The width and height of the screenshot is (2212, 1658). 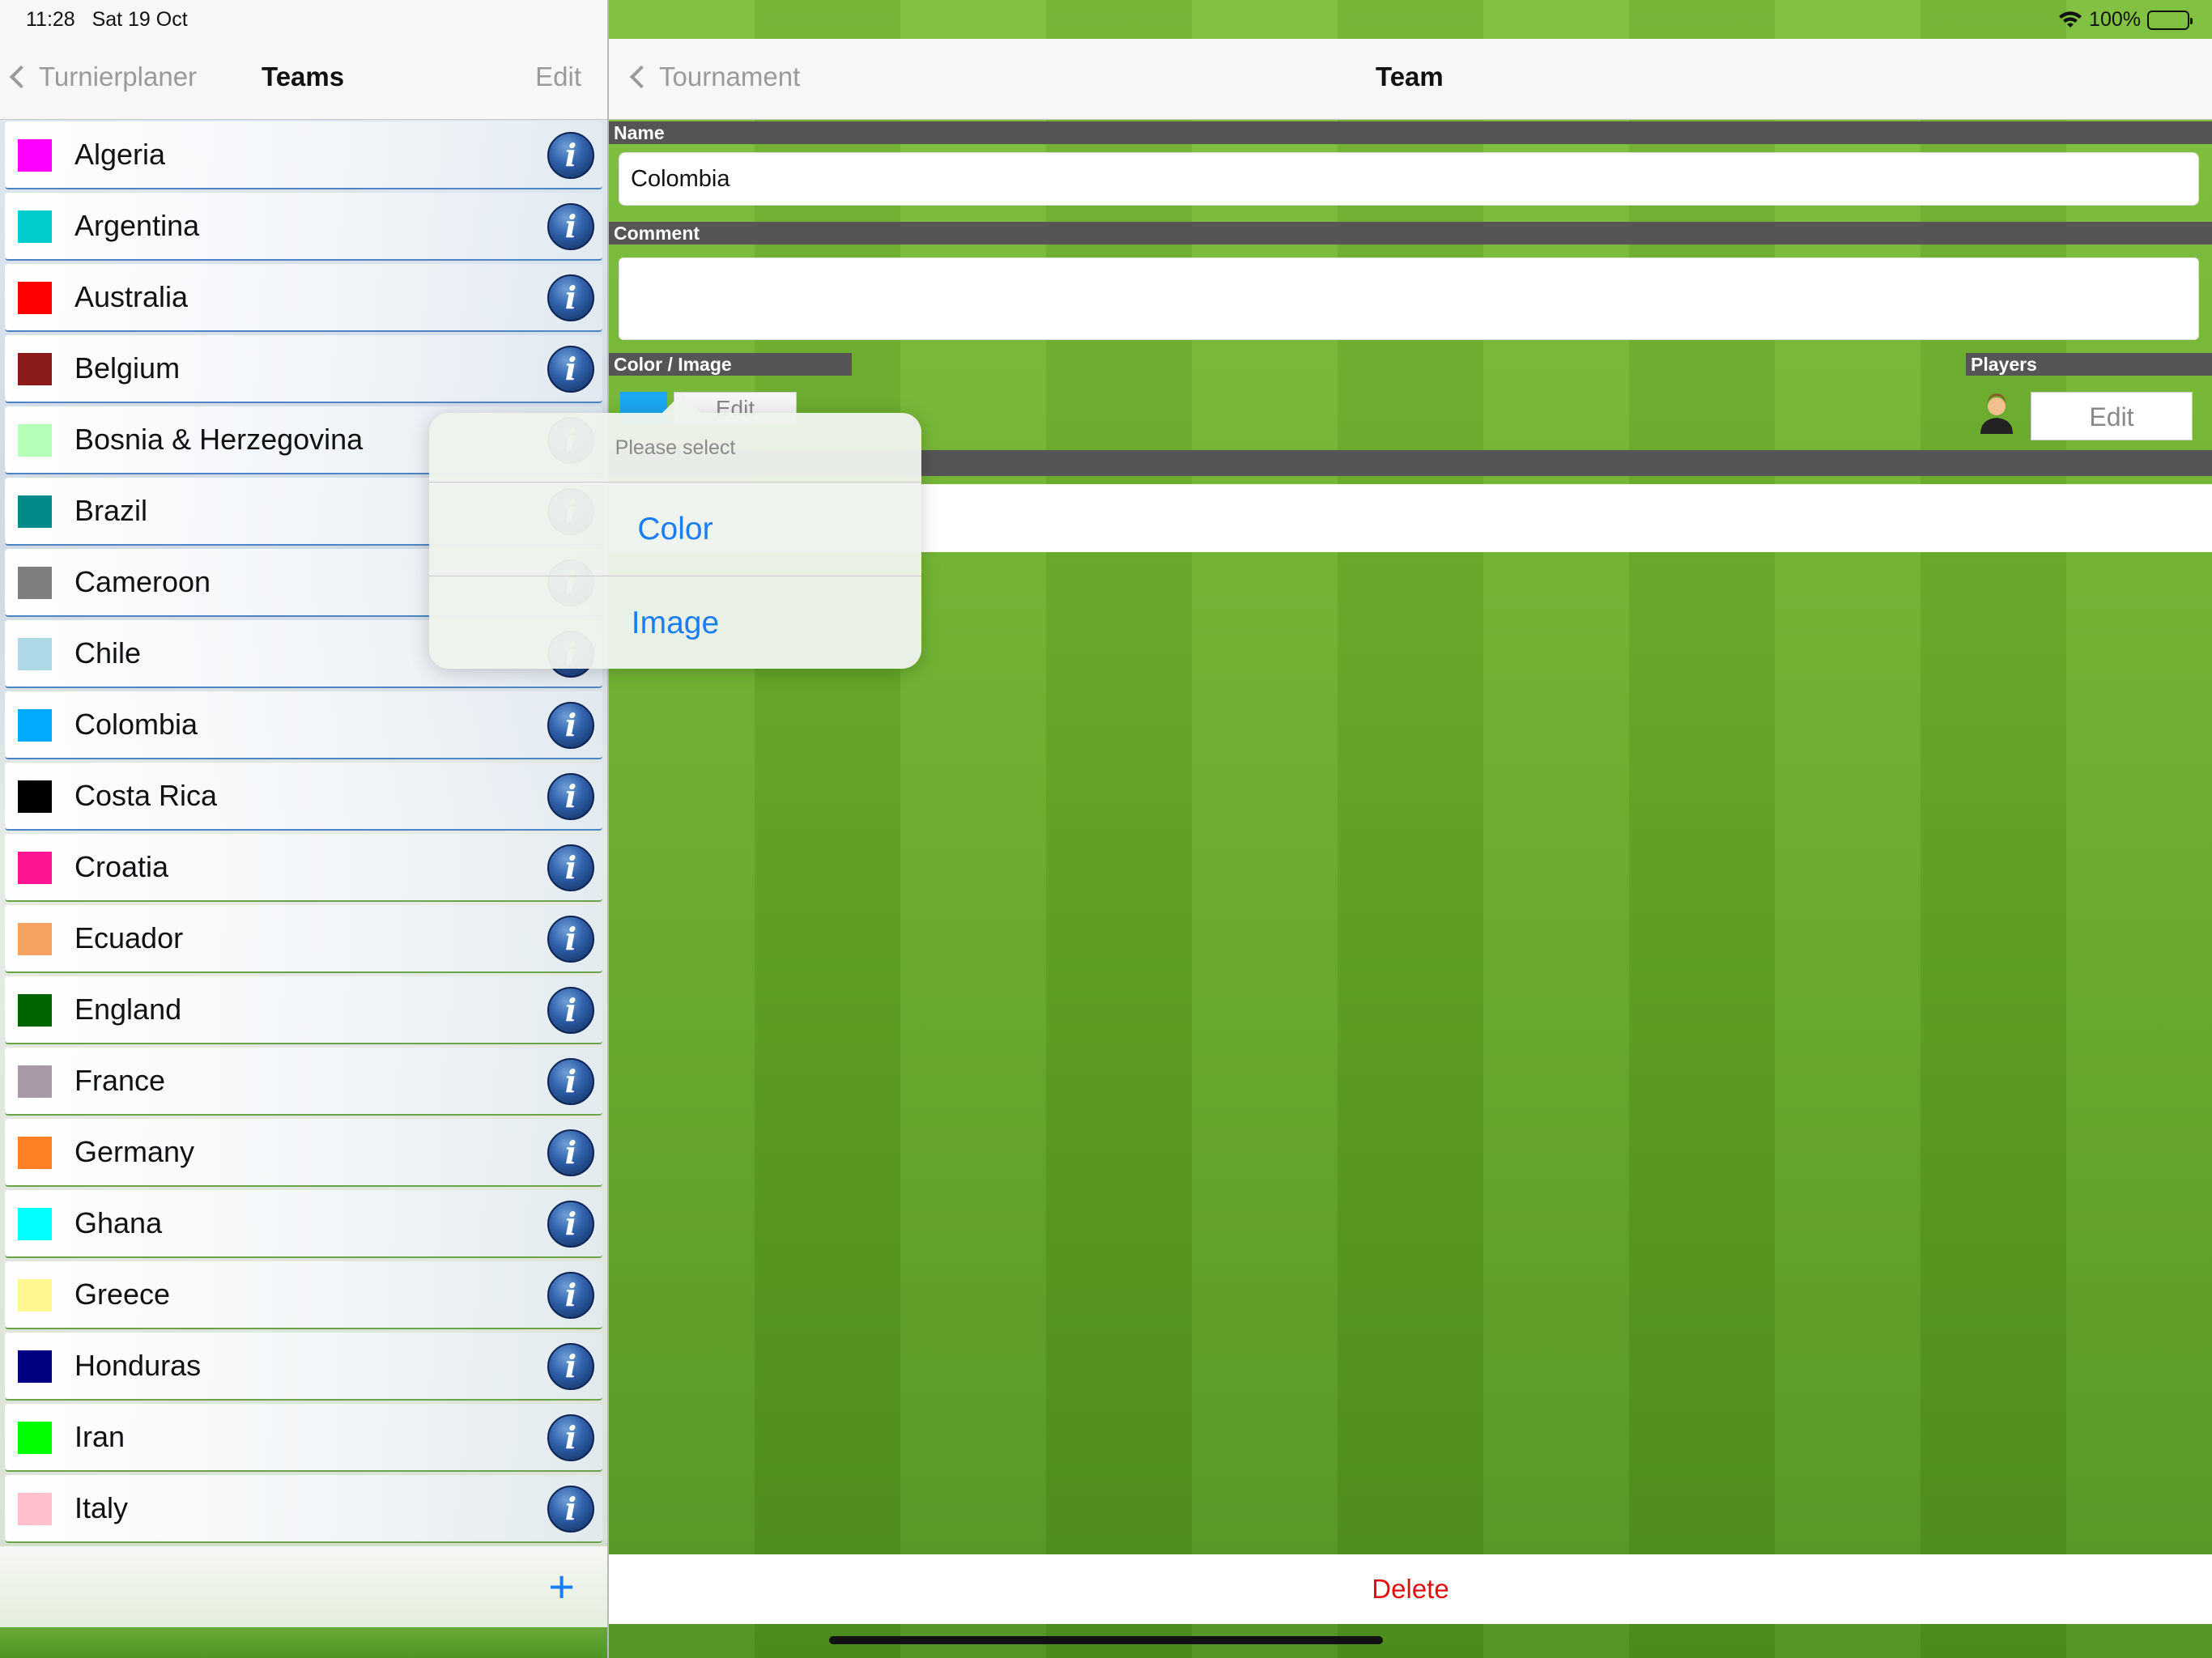 What do you see at coordinates (303, 369) in the screenshot?
I see `team-row: Belgium i` at bounding box center [303, 369].